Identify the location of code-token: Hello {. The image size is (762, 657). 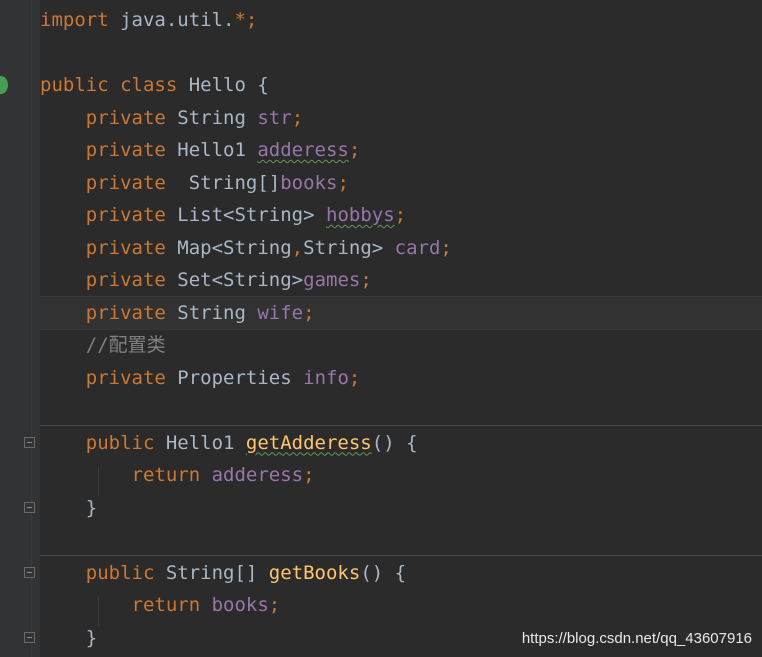
(228, 85).